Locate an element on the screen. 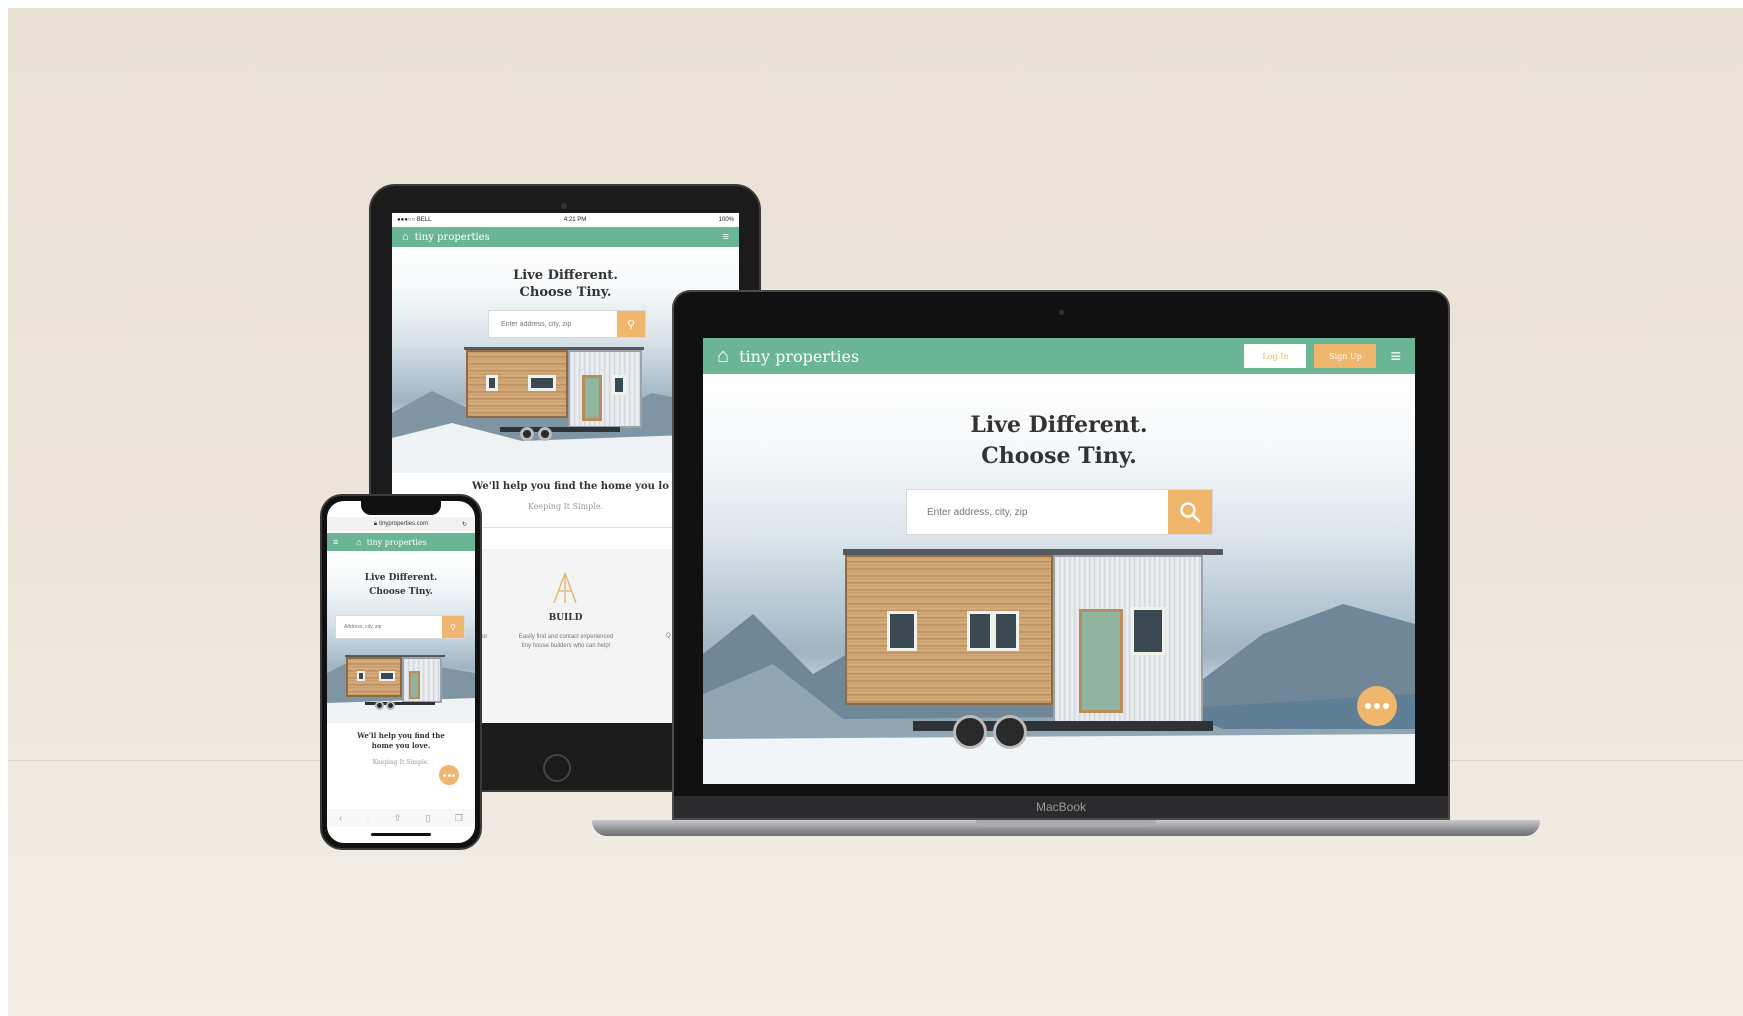 Image resolution: width=1743 pixels, height=1016 pixels. laptop-base is located at coordinates (1066, 828).